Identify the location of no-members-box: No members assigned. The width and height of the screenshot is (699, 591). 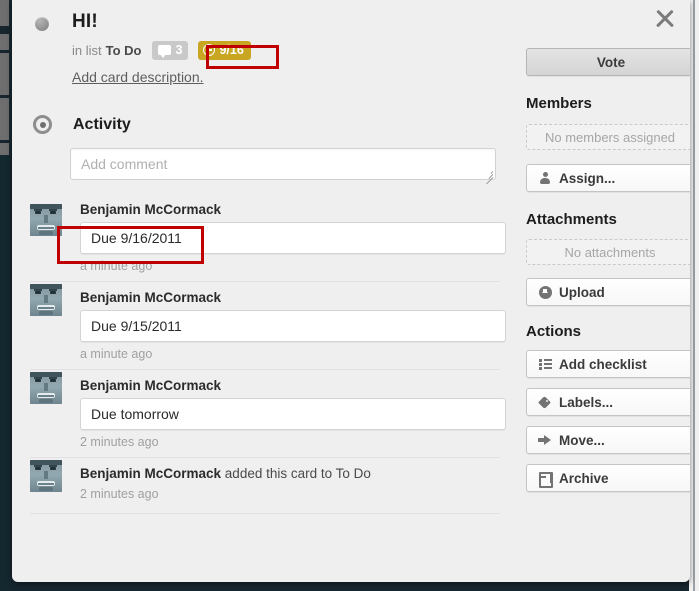
(608, 137).